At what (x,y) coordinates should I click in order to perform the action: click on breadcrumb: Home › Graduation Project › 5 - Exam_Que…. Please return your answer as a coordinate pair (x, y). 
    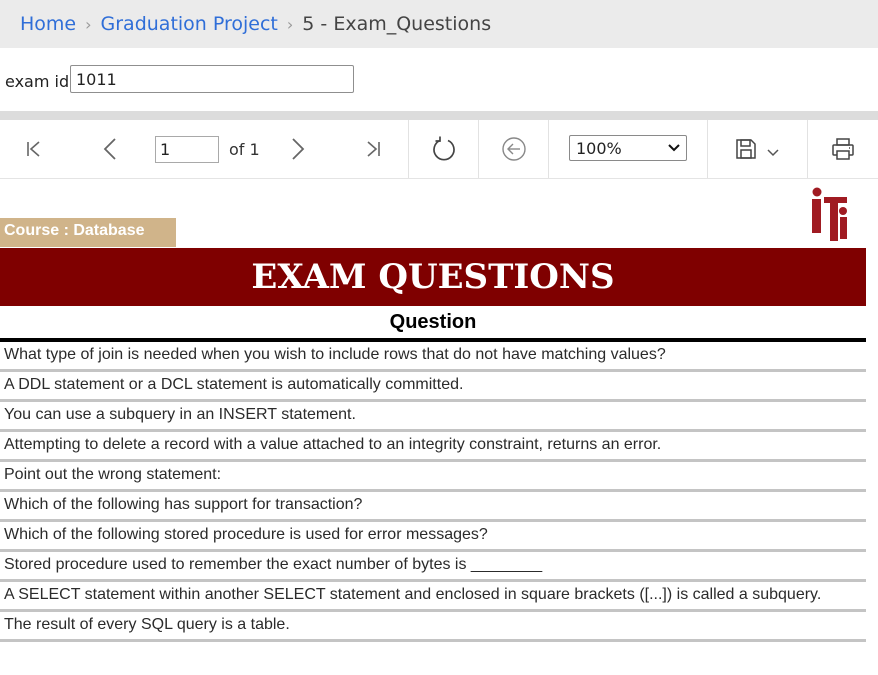
    Looking at the image, I should click on (439, 24).